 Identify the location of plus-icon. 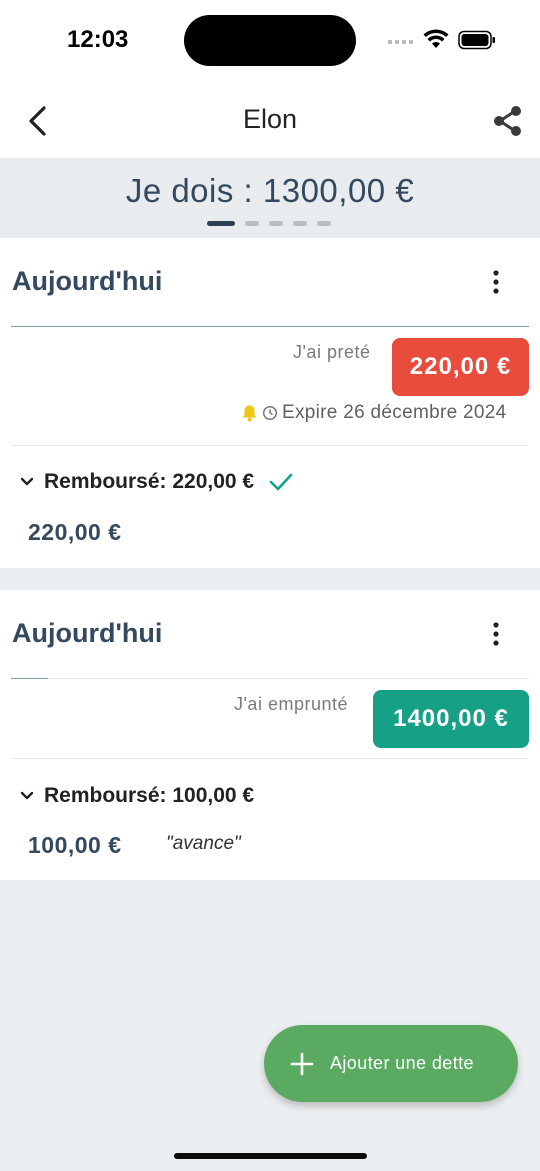
(302, 1063).